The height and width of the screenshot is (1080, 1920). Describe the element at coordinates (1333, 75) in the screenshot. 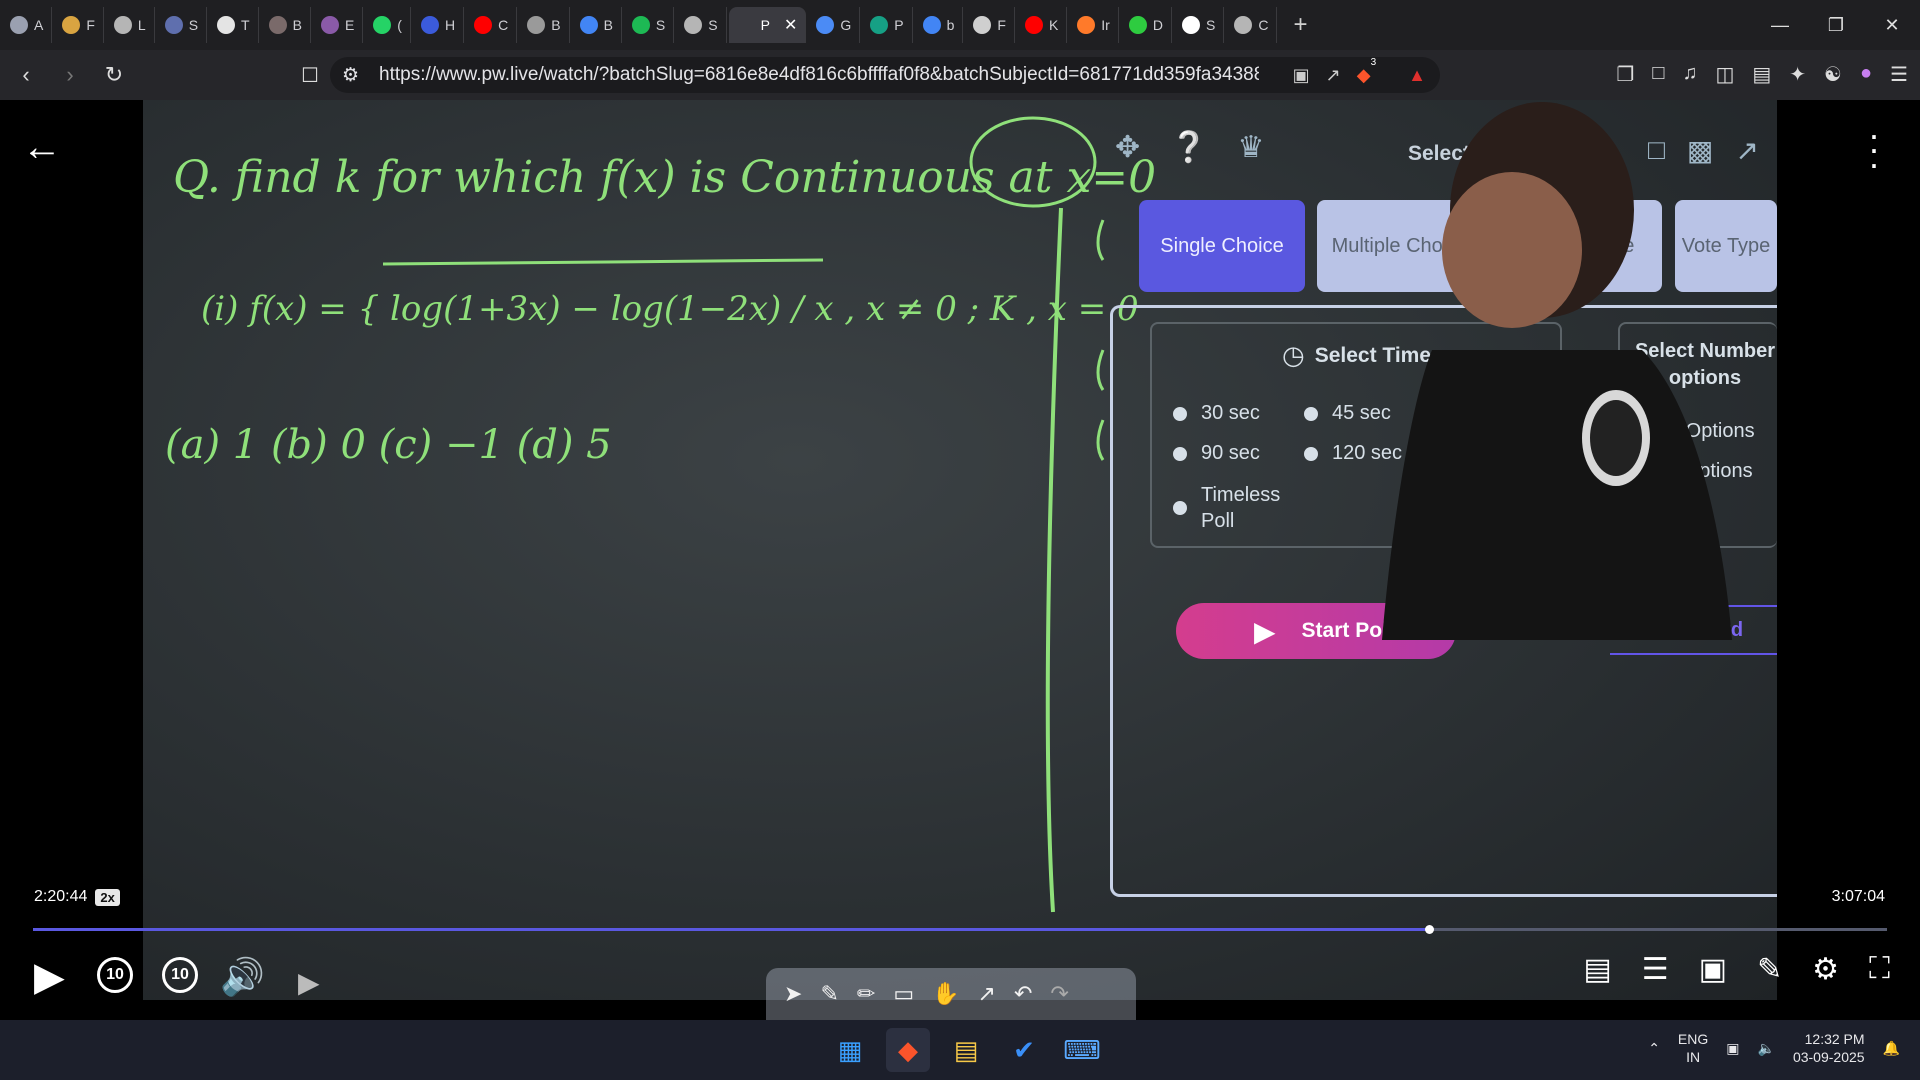

I see `share-icon: ↗` at that location.